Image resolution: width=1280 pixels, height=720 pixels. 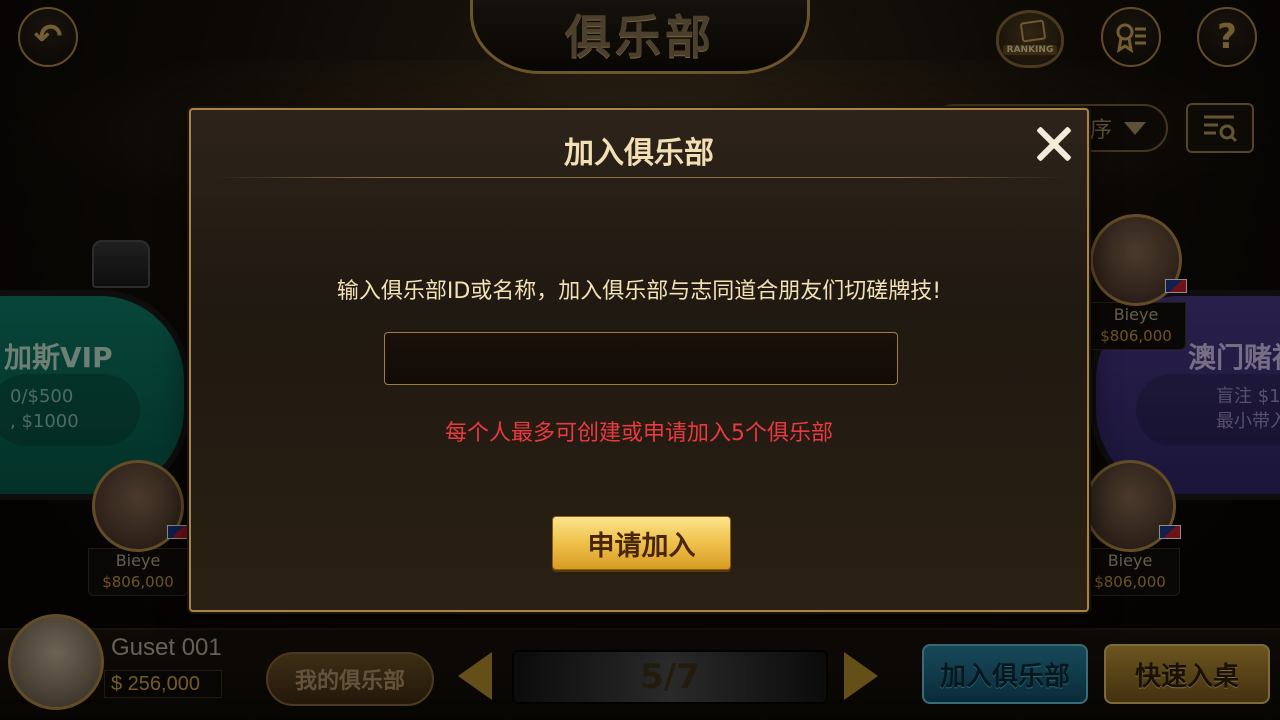 I want to click on club-id-input, so click(x=641, y=358).